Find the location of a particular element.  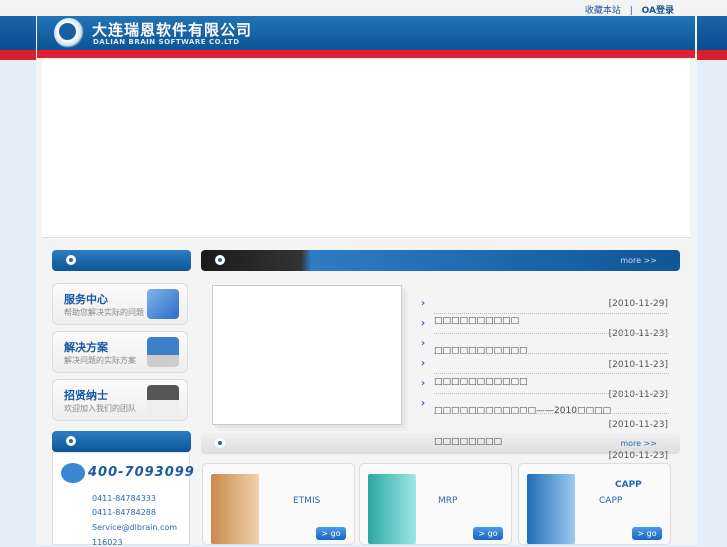

header-red-stripe is located at coordinates (366, 54).